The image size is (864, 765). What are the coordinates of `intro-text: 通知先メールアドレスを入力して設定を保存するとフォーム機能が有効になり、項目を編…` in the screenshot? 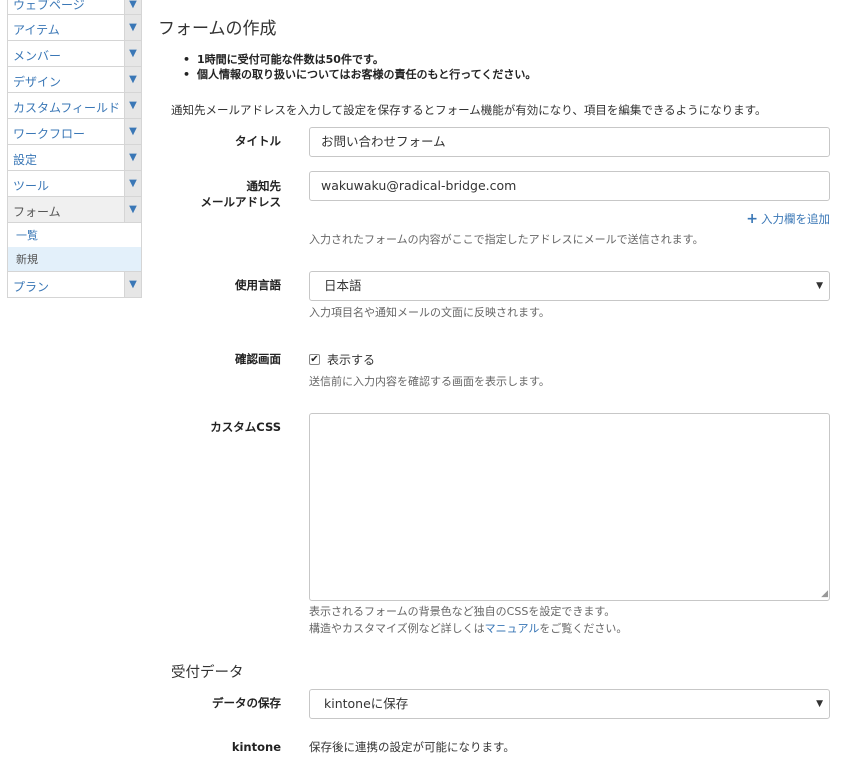 It's located at (469, 110).